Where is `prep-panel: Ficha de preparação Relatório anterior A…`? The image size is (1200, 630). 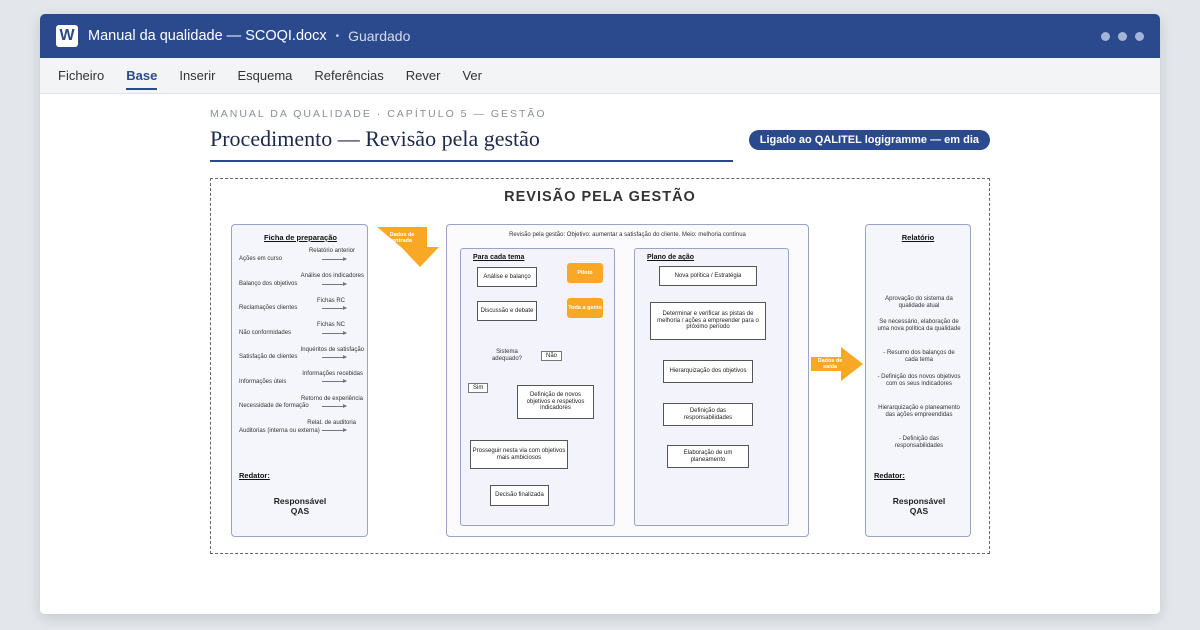
prep-panel: Ficha de preparação Relatório anterior A… is located at coordinates (299, 380).